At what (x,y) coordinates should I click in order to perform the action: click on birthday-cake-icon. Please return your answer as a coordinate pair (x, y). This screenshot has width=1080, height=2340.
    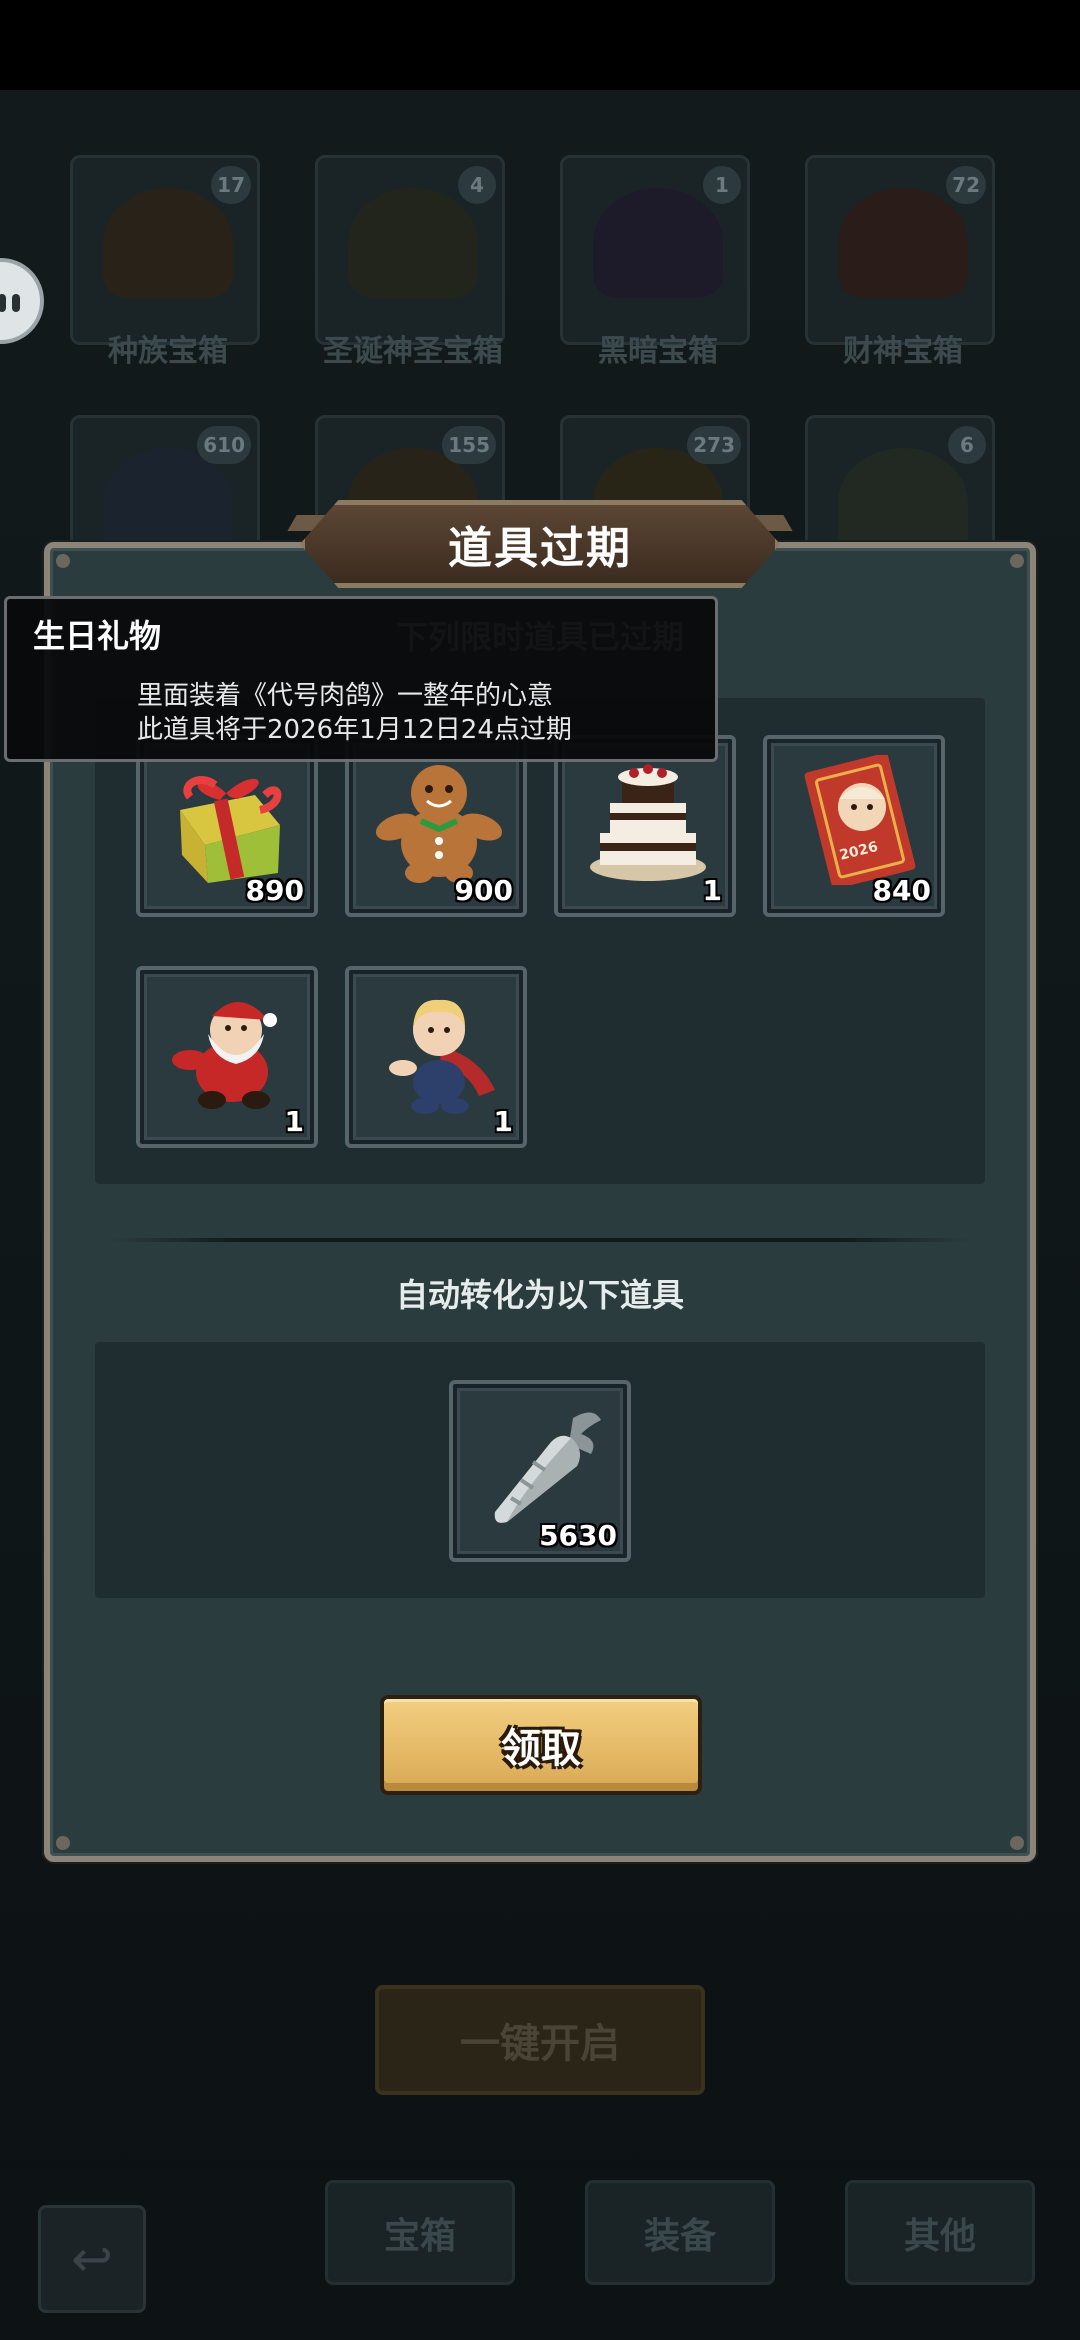
    Looking at the image, I should click on (648, 822).